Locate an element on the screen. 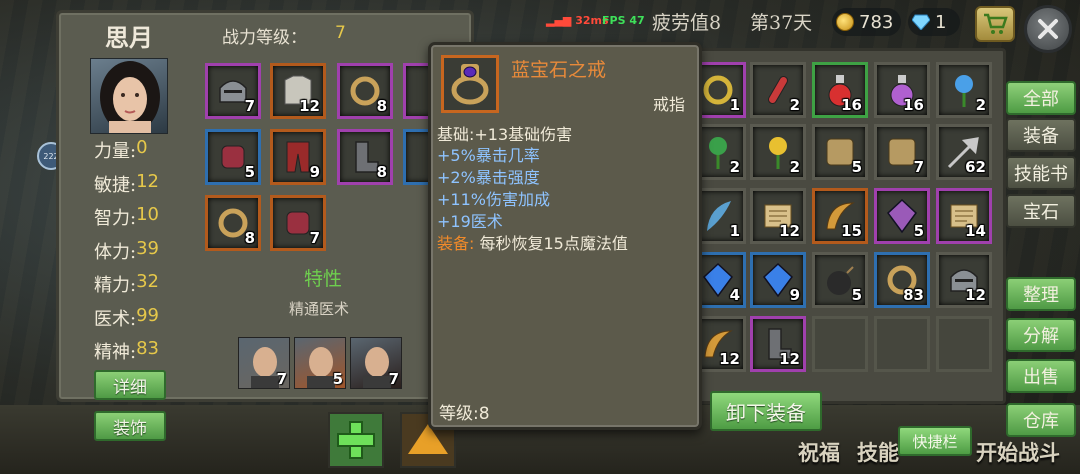 The height and width of the screenshot is (474, 1080). stat-value: 83 is located at coordinates (147, 348).